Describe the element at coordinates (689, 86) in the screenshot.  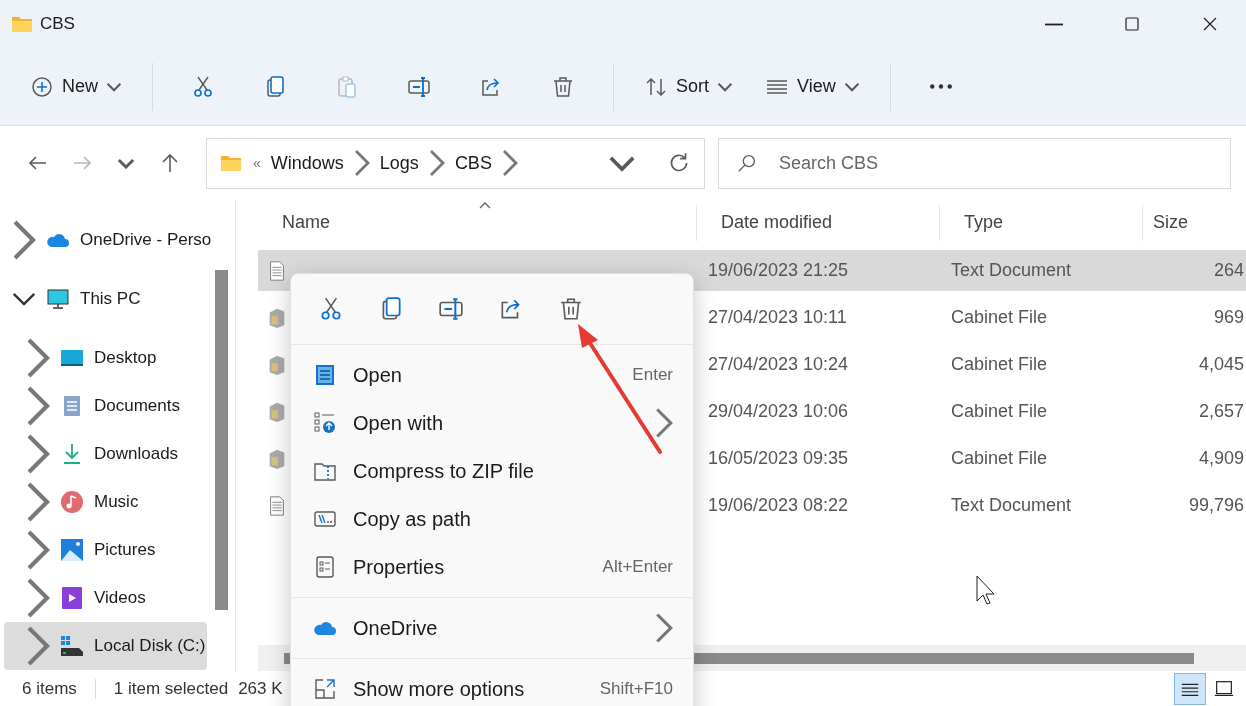
I see `sort-button: Sort` at that location.